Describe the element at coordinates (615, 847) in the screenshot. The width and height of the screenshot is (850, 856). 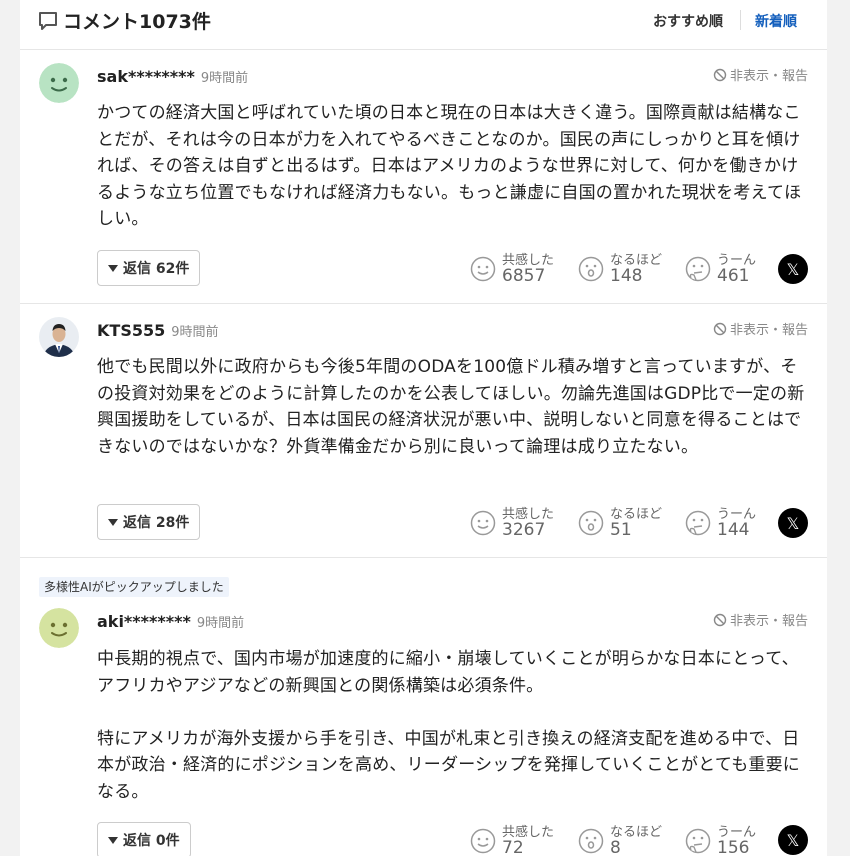
I see `naruhodo-count: 8` at that location.